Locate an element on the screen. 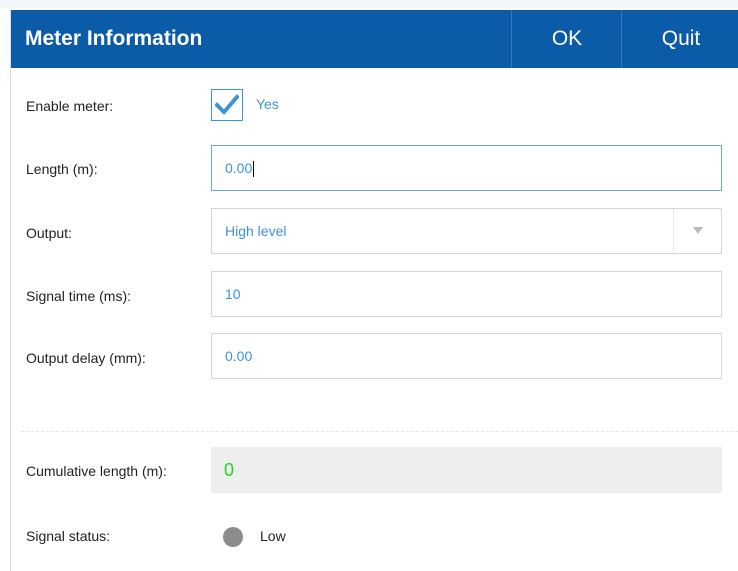 The image size is (738, 571). dialog-title: Meter Information is located at coordinates (114, 38).